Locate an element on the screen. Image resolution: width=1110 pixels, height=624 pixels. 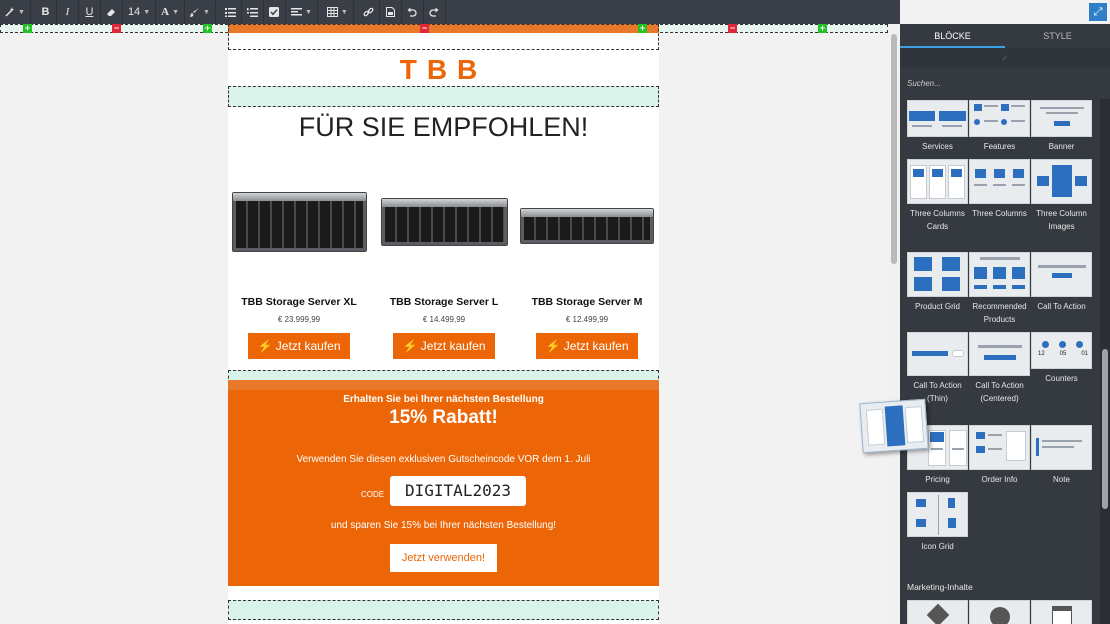
block-order-info: Order Info is located at coordinates (999, 455).